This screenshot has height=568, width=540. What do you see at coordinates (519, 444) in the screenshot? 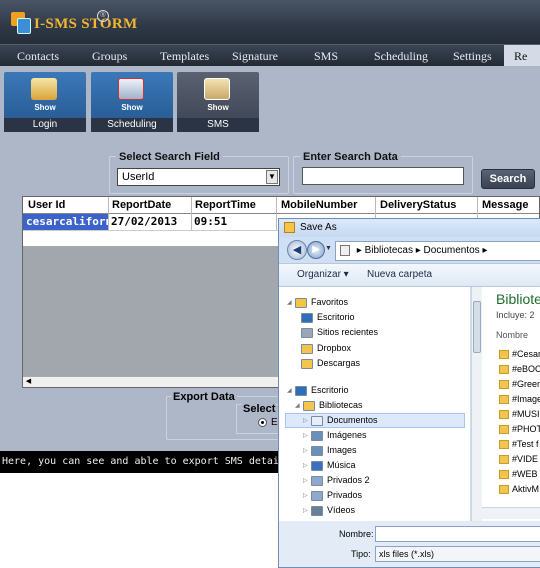
I see `file-list-item: #Test f` at bounding box center [519, 444].